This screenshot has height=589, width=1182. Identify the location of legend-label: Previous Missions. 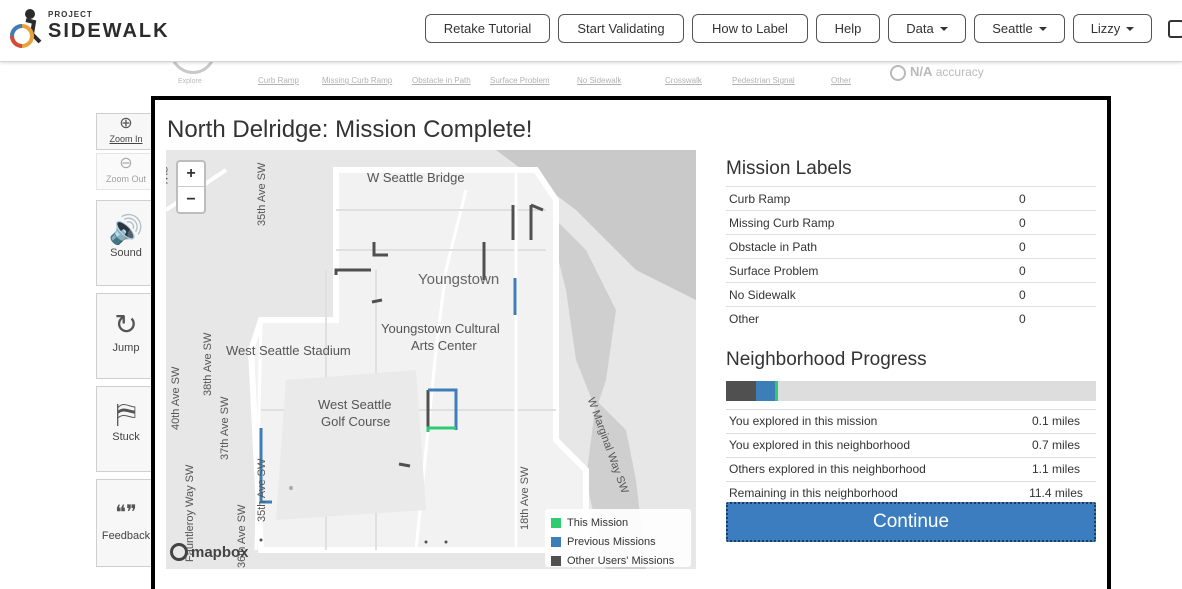
(611, 541).